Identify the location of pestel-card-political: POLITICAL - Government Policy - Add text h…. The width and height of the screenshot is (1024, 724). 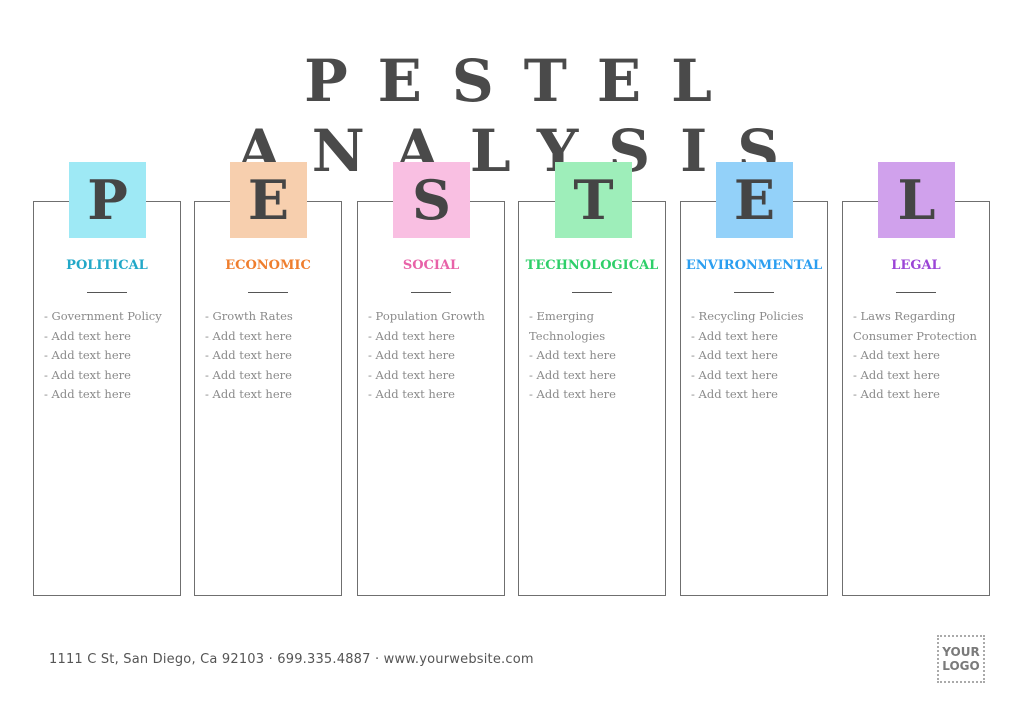
(107, 398).